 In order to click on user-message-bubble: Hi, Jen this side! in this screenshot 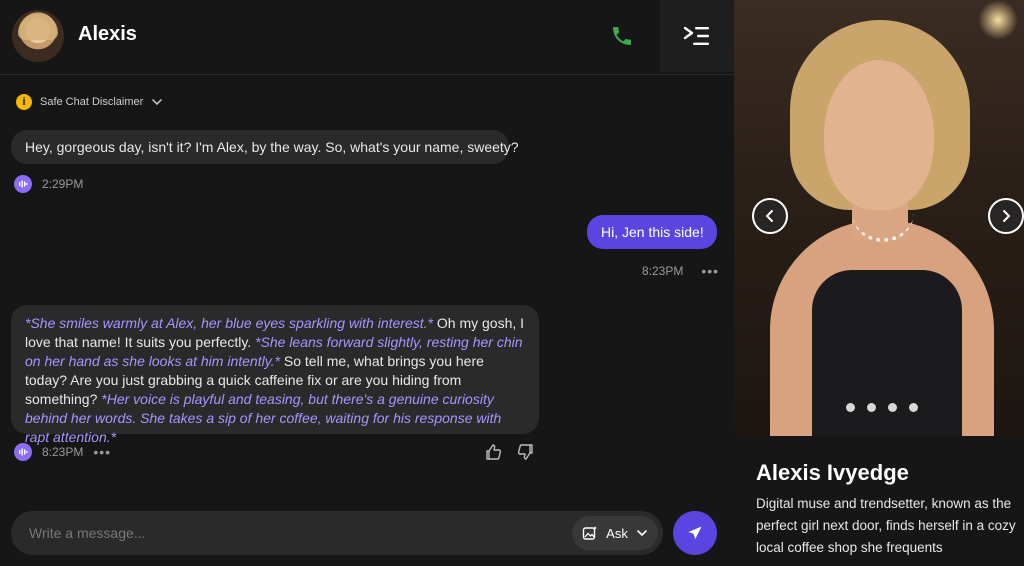, I will do `click(652, 232)`.